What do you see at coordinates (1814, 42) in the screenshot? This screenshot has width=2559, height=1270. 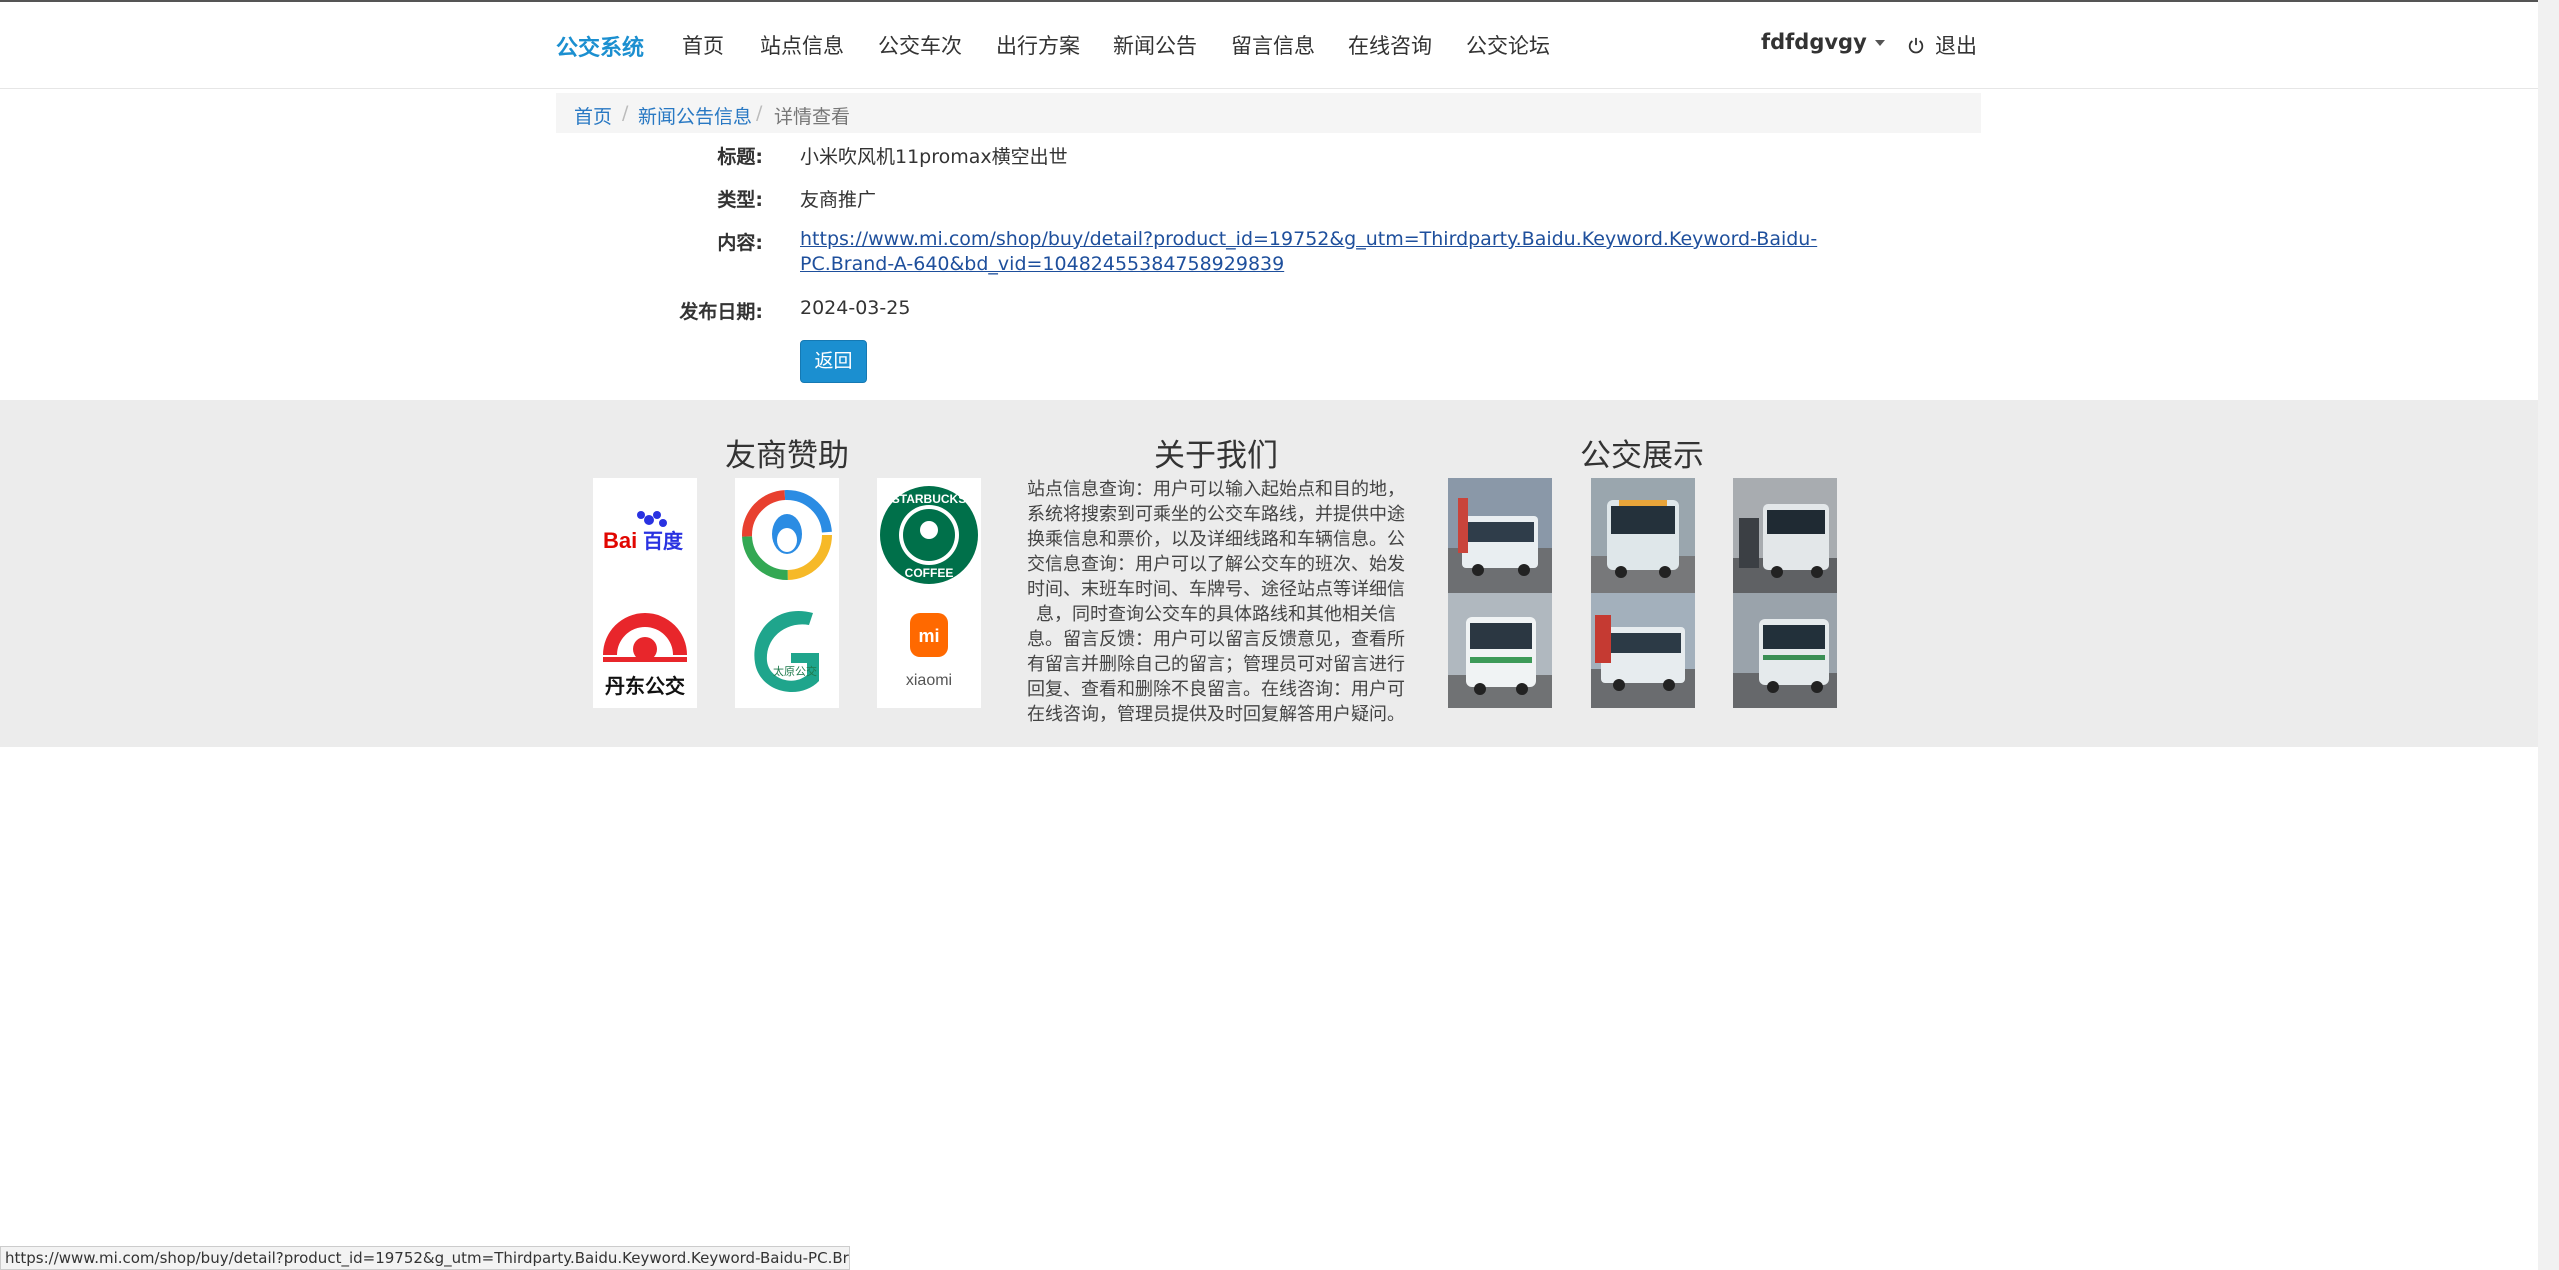 I see `username: fdfdgvgy` at bounding box center [1814, 42].